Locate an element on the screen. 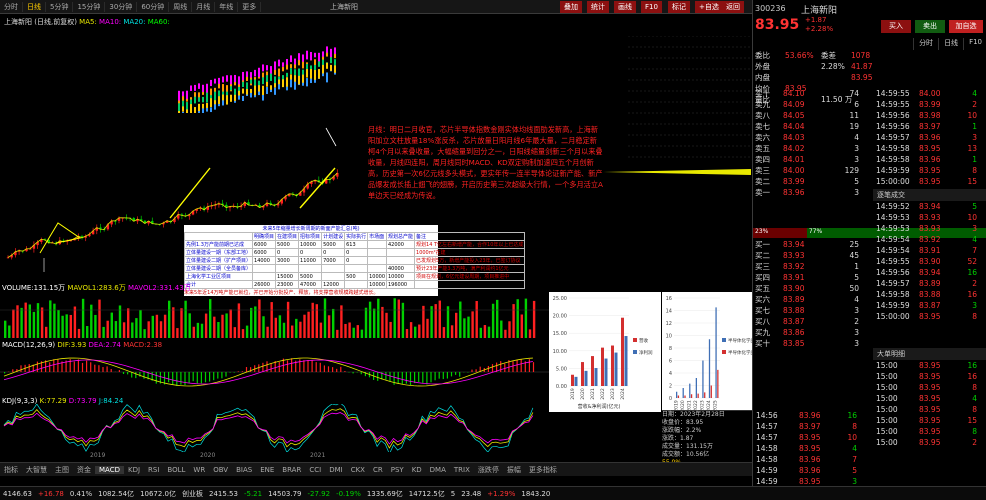 The height and width of the screenshot is (500, 986). indicator-tab-19: DMA is located at coordinates (438, 470).